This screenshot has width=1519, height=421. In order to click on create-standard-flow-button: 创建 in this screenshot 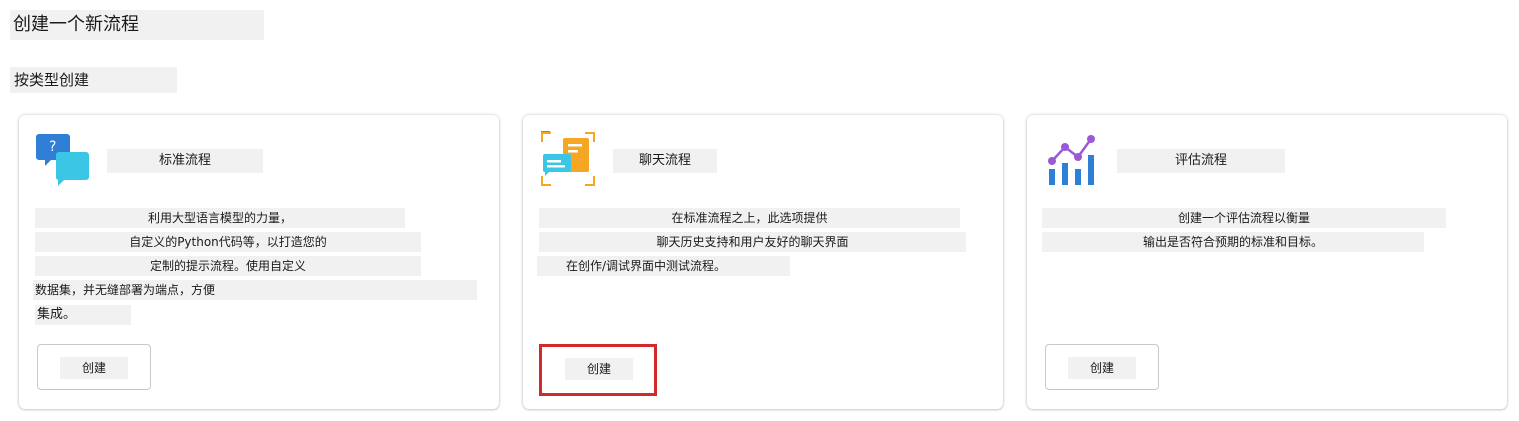, I will do `click(94, 367)`.